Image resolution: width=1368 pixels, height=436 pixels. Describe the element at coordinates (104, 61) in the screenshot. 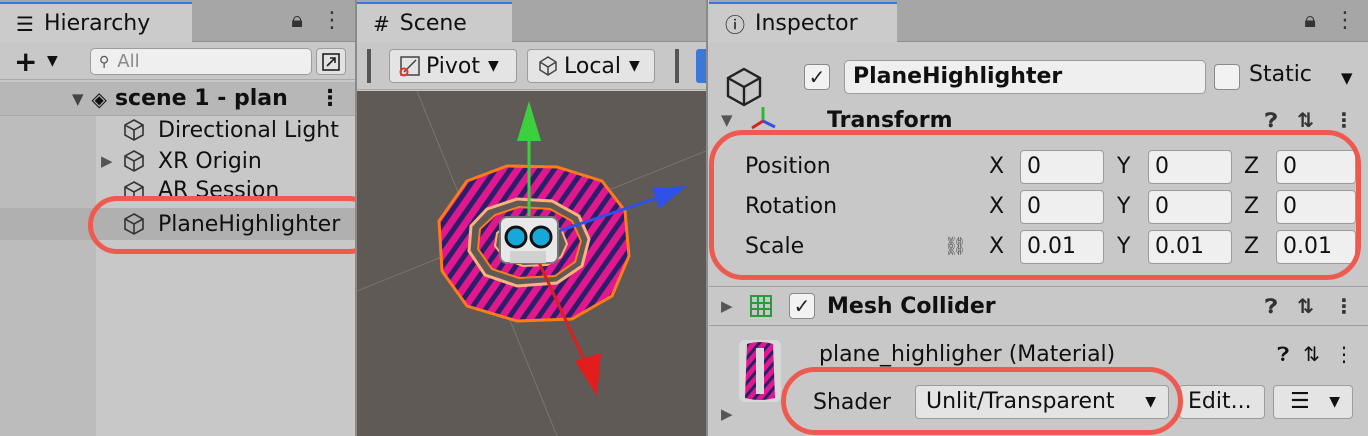

I see `search-icon: ⚲` at that location.